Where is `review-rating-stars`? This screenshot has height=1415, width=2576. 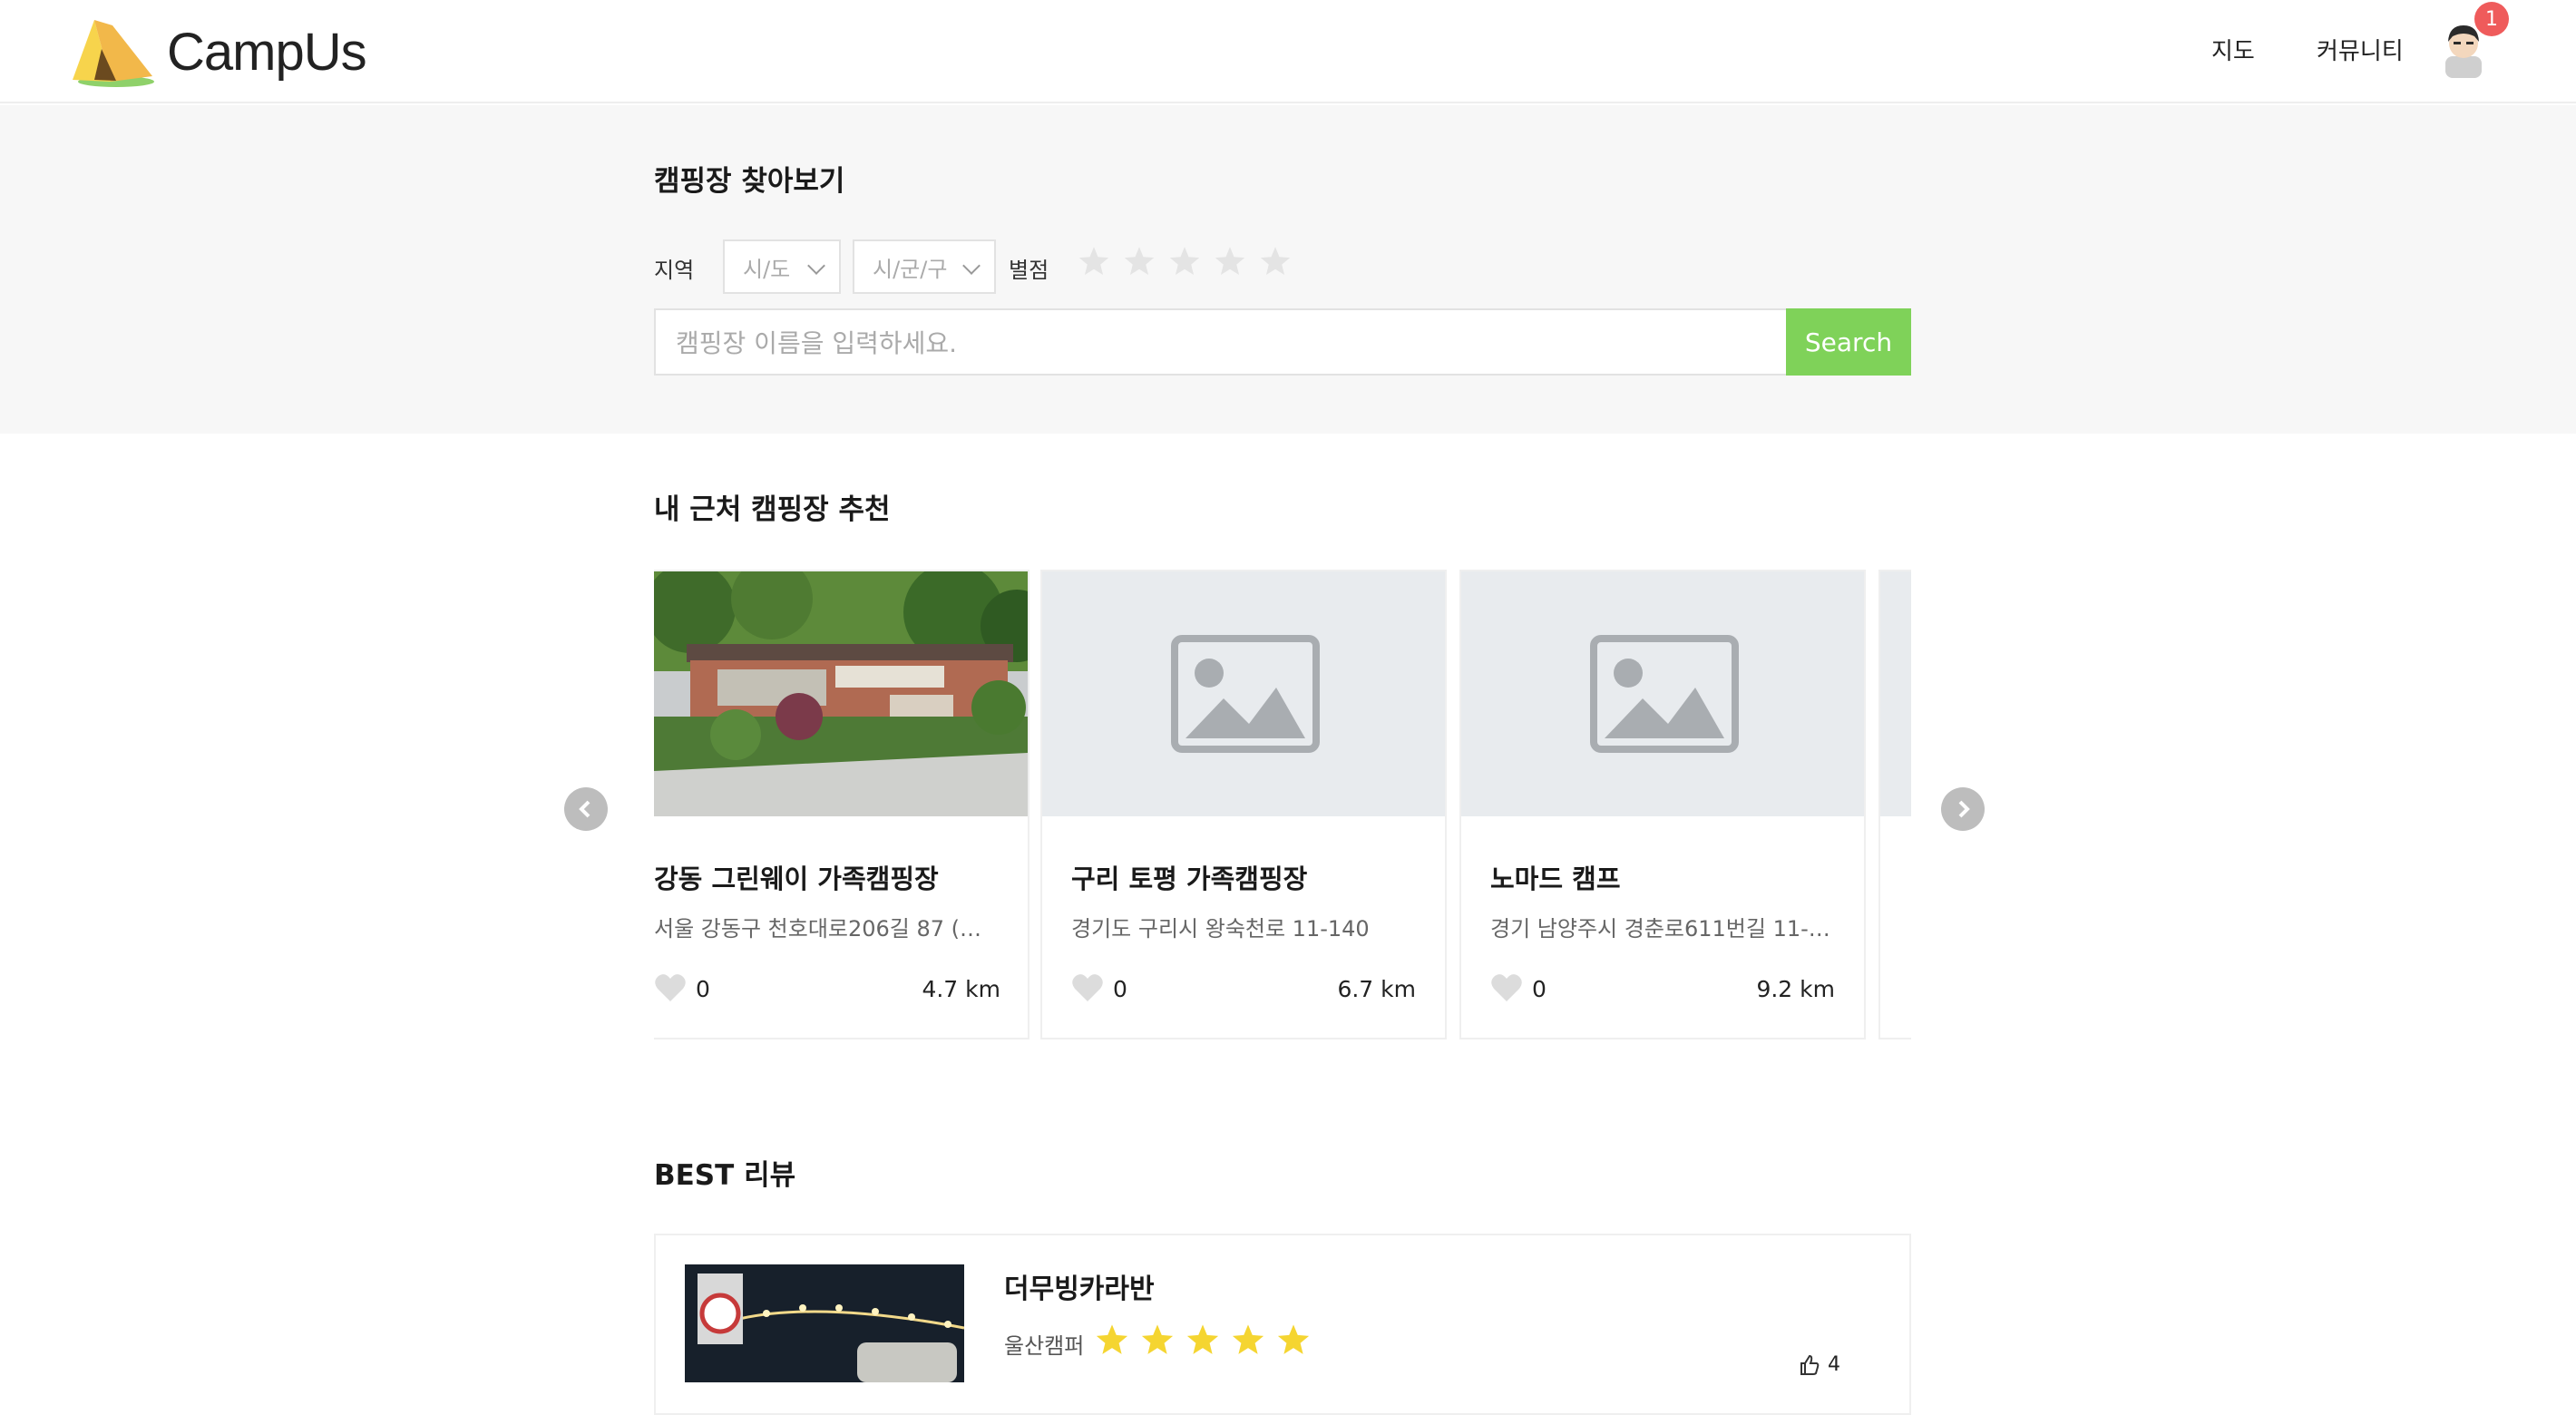 review-rating-stars is located at coordinates (1203, 1340).